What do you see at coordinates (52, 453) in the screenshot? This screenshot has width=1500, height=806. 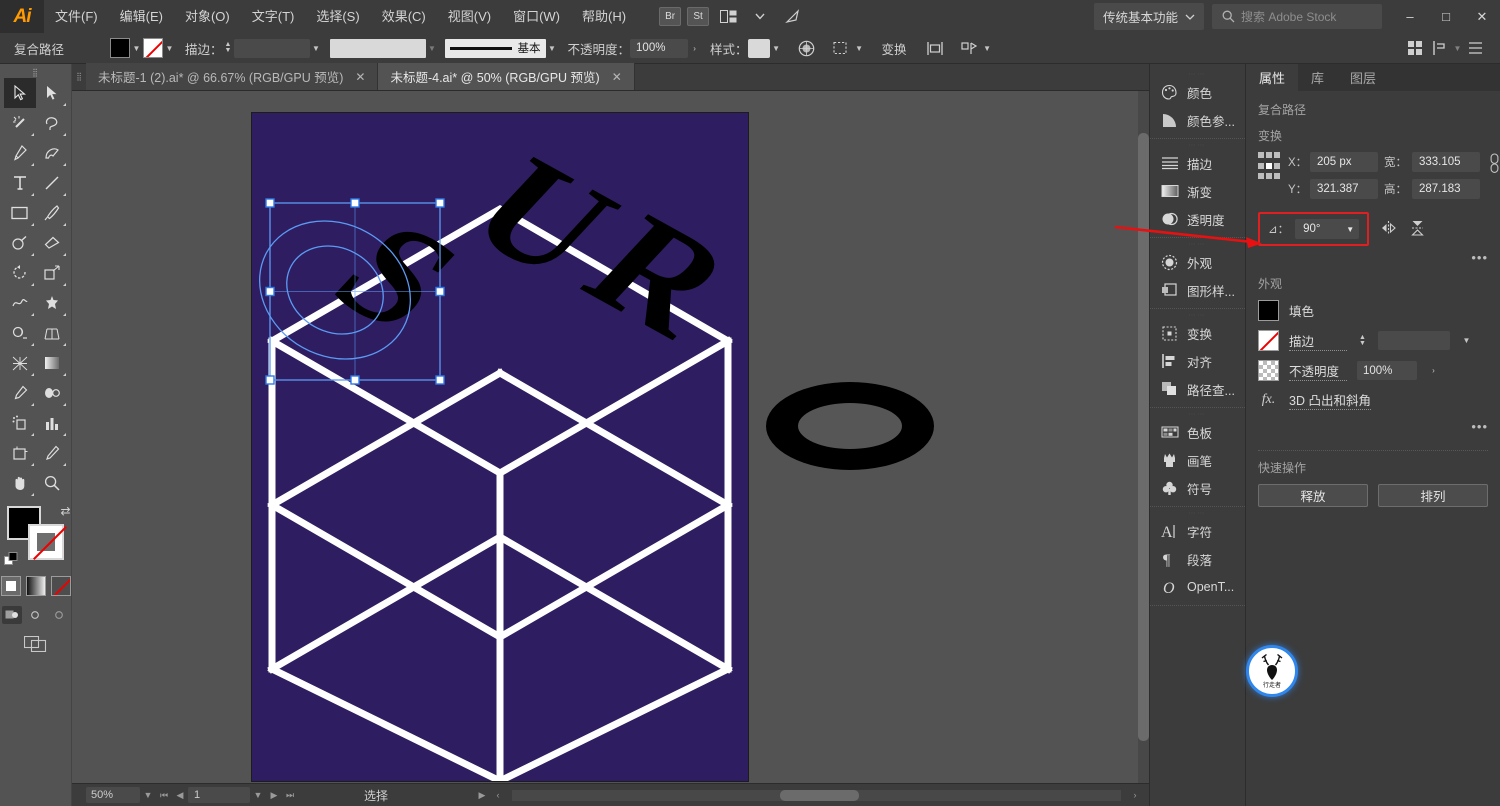 I see `slice-tool` at bounding box center [52, 453].